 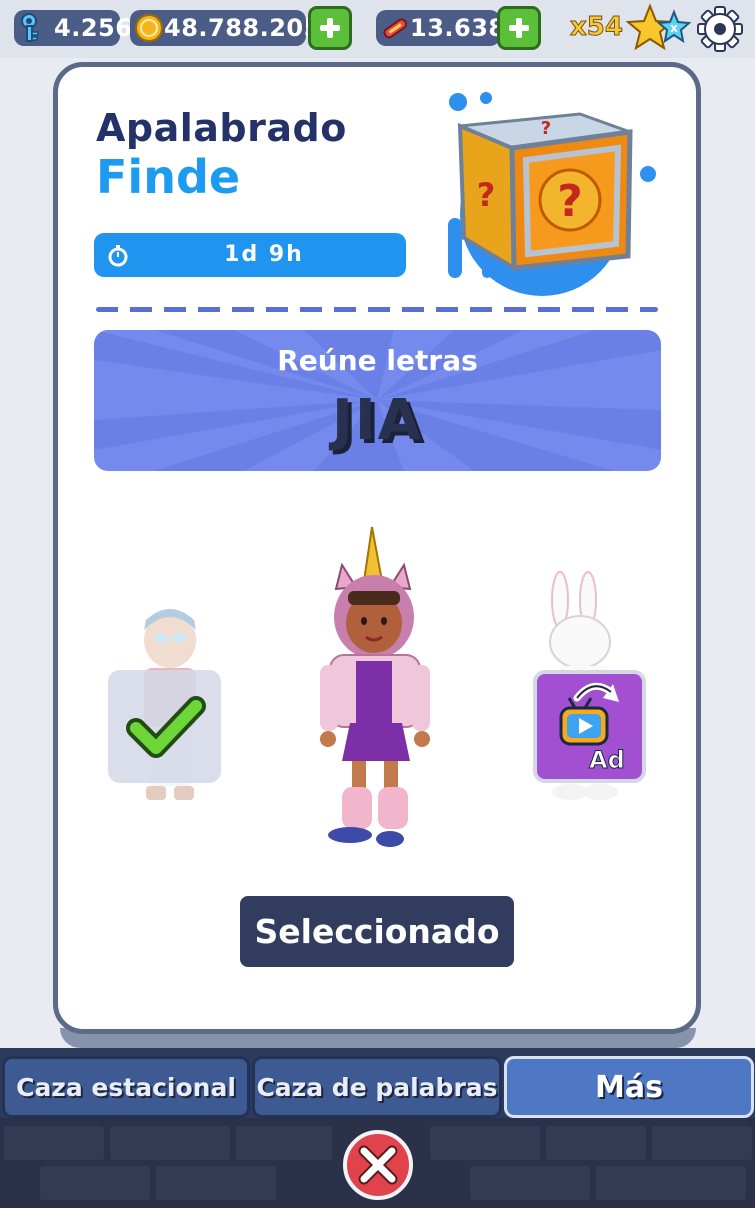 I want to click on close-icon, so click(x=378, y=1165).